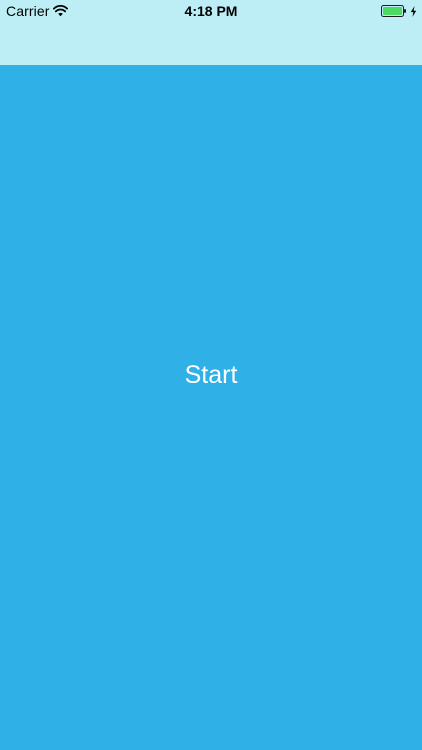 The height and width of the screenshot is (750, 422). I want to click on charging-icon, so click(413, 11).